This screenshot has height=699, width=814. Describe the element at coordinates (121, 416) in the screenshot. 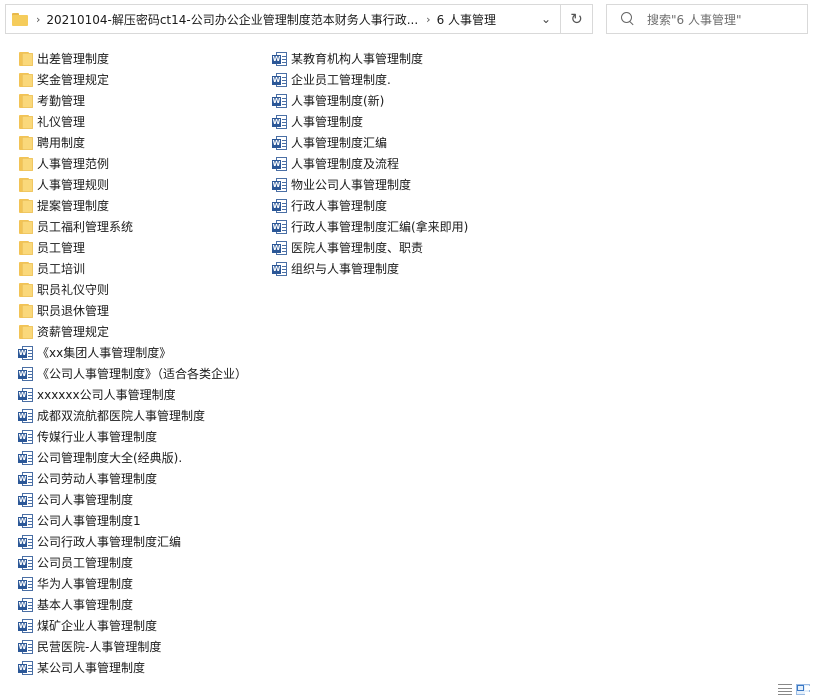

I see `item-label: 成都双流航都医院人事管理制度` at that location.